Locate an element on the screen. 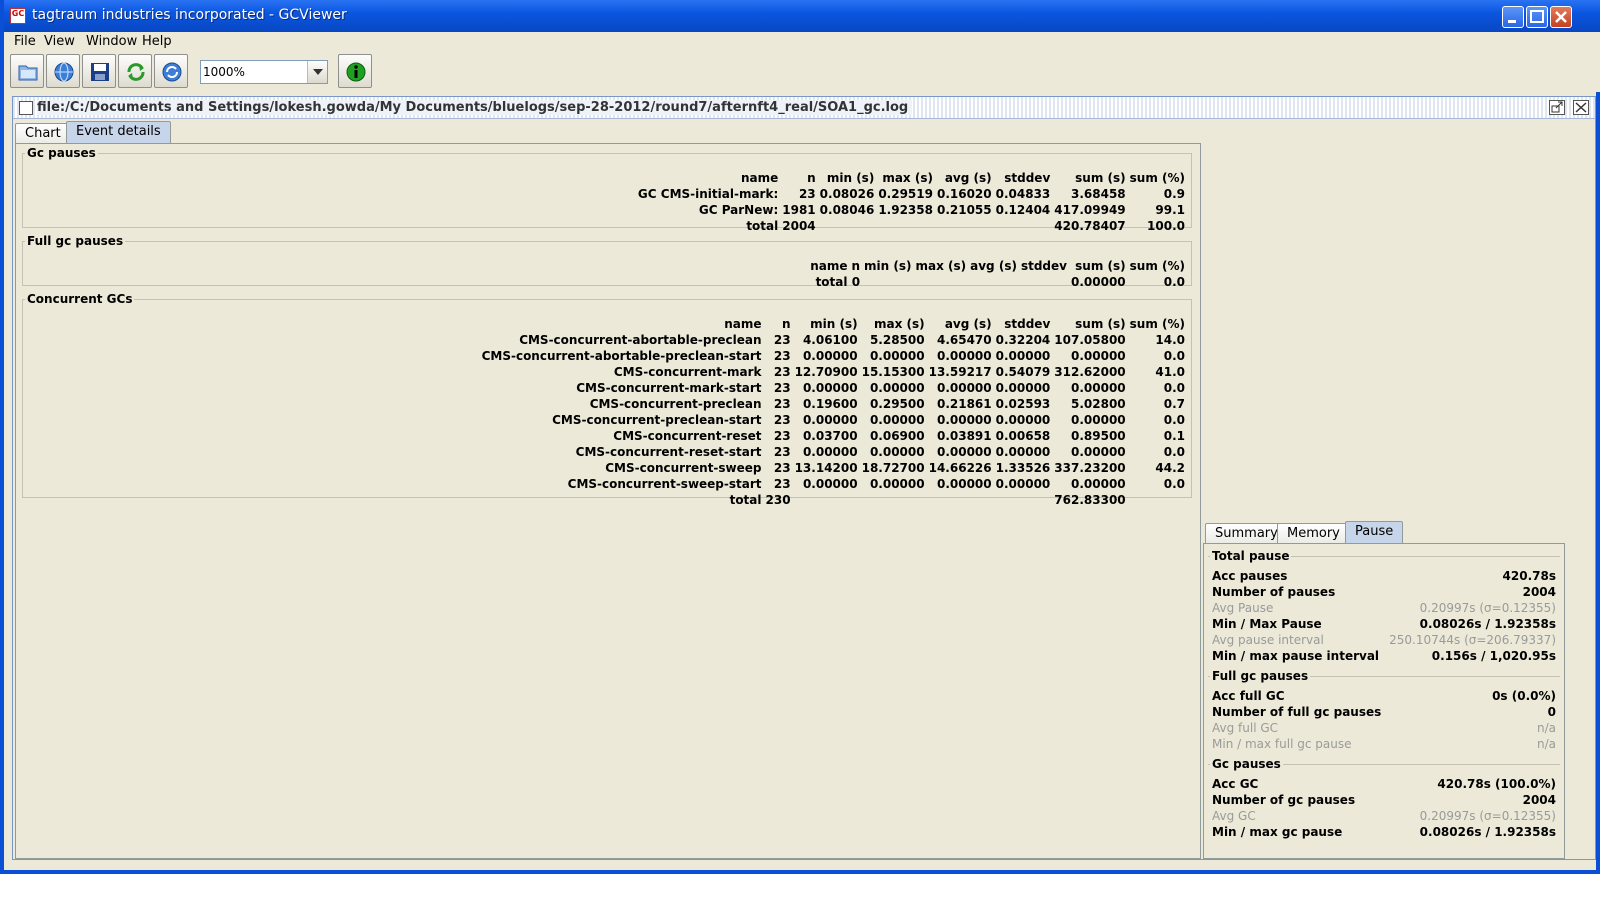  minimize-button is located at coordinates (1513, 17).